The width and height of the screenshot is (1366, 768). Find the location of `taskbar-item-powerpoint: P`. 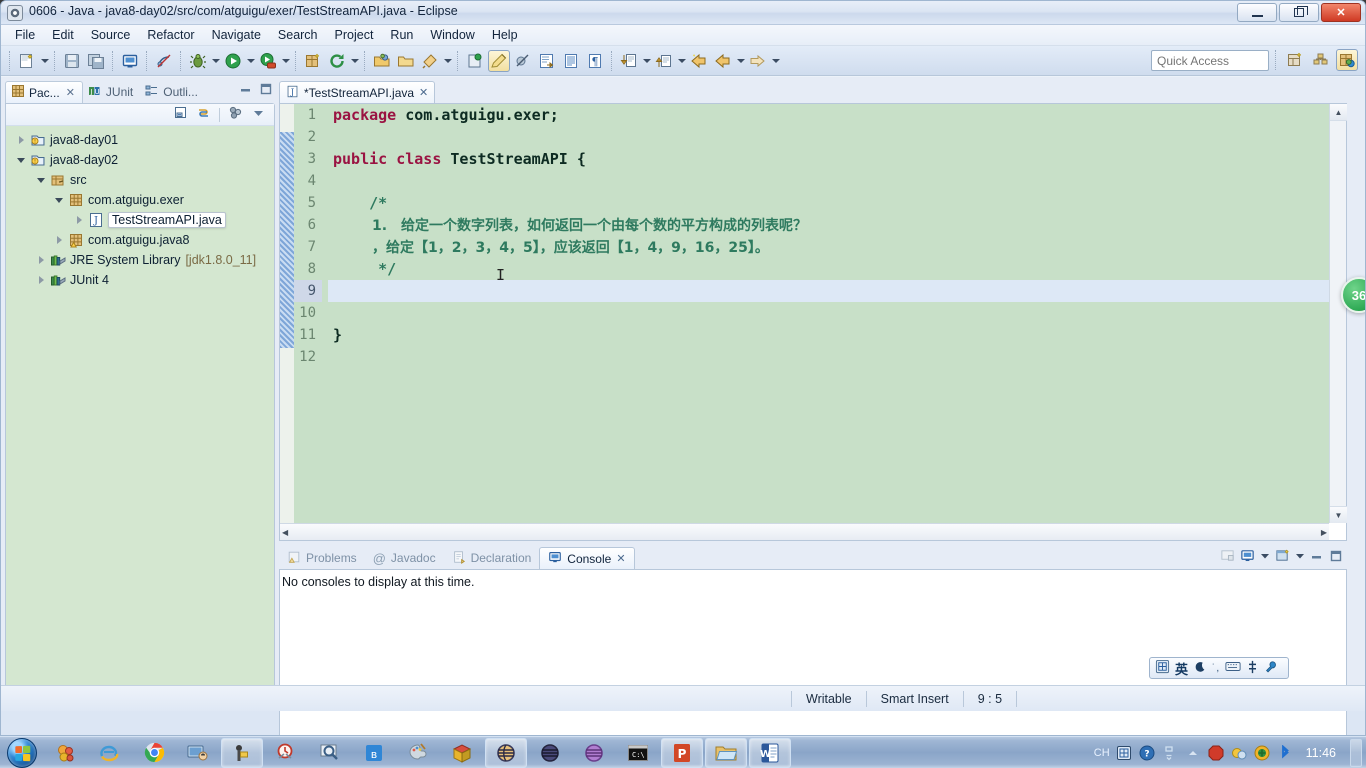

taskbar-item-powerpoint: P is located at coordinates (682, 752).